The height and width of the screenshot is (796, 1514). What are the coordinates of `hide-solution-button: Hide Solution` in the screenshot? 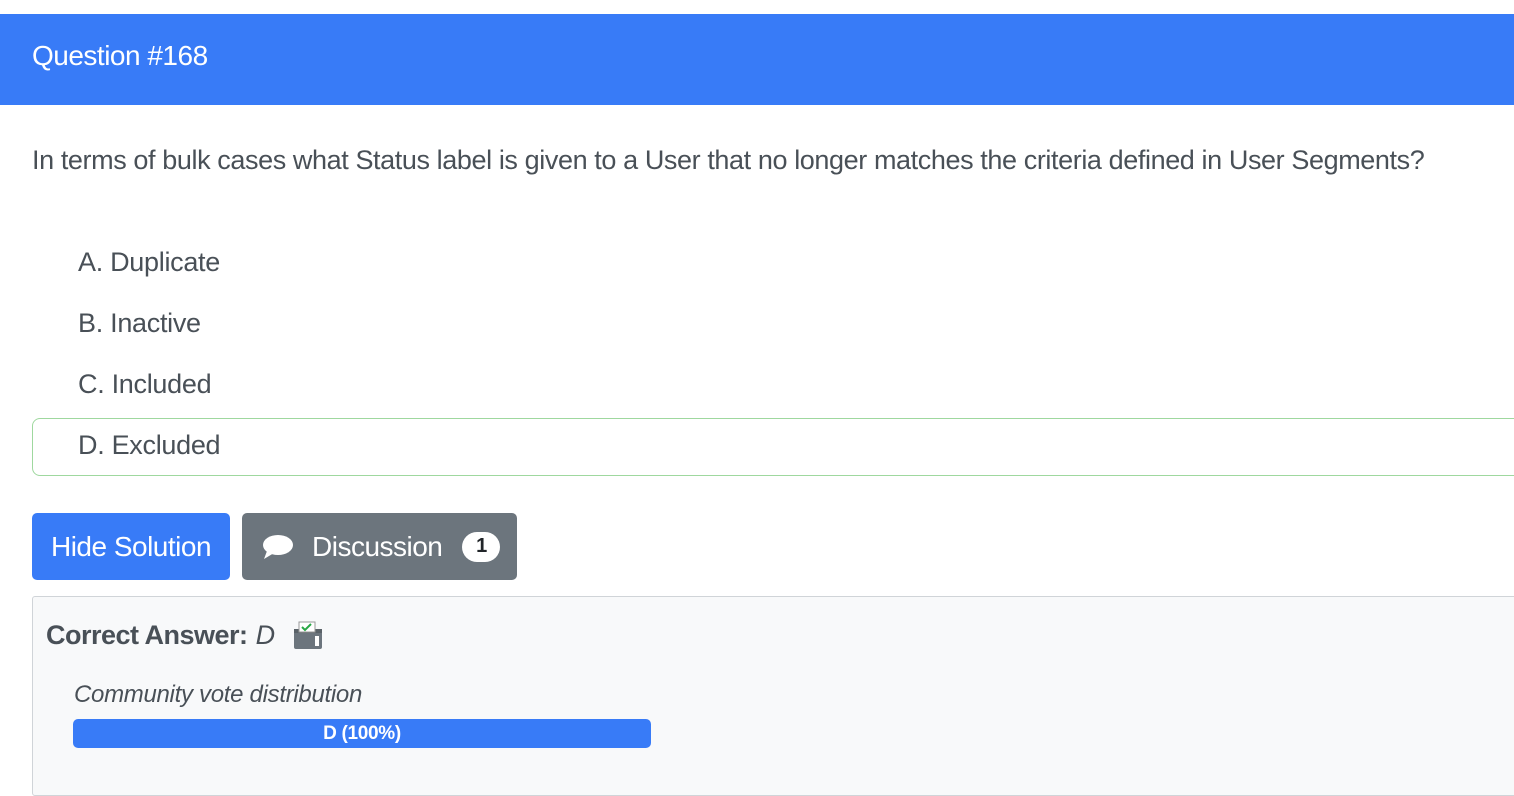 It's located at (131, 546).